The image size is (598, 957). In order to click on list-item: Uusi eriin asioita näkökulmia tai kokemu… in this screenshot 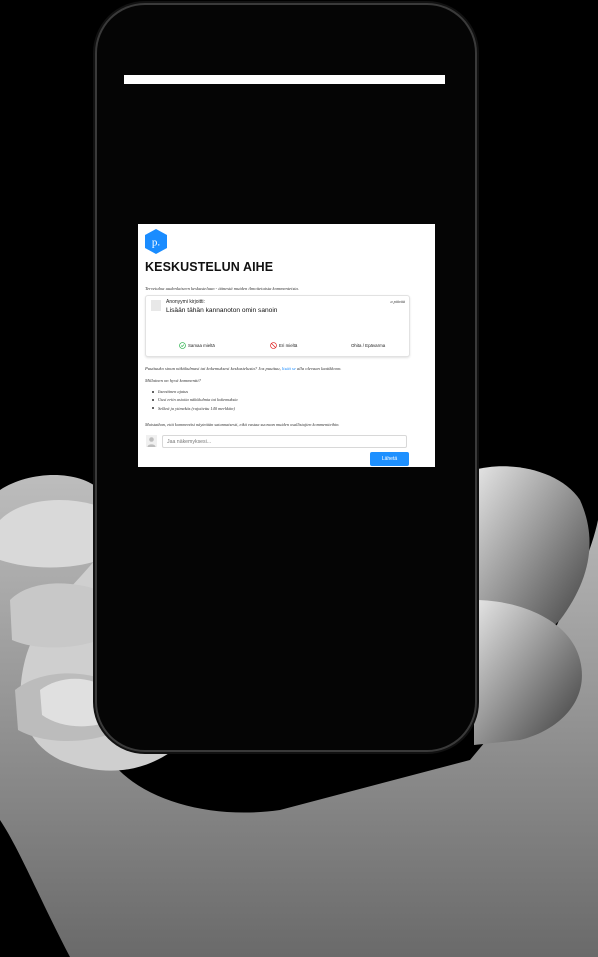, I will do `click(195, 401)`.